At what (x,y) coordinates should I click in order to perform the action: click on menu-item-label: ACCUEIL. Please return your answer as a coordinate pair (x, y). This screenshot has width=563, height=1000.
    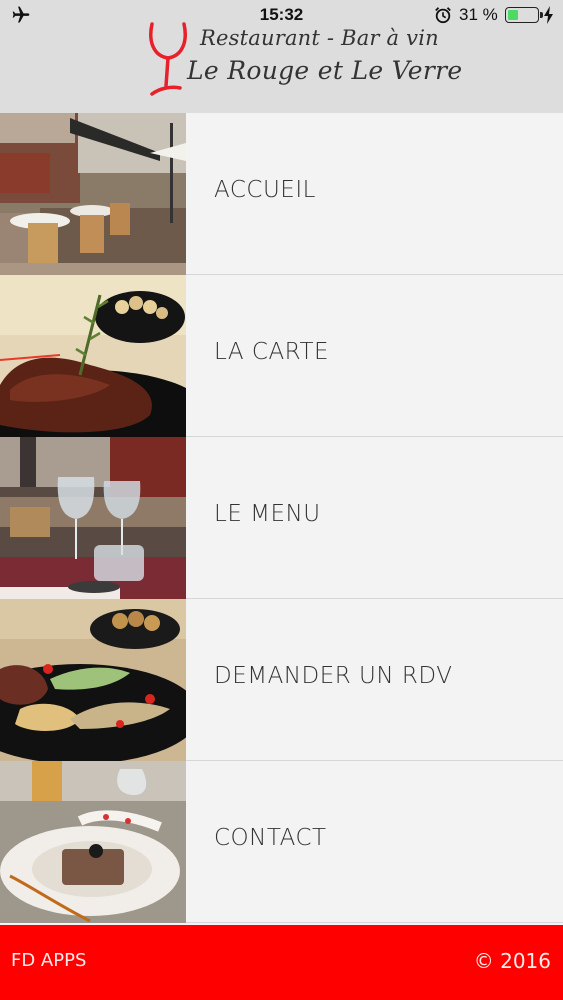
    Looking at the image, I should click on (265, 190).